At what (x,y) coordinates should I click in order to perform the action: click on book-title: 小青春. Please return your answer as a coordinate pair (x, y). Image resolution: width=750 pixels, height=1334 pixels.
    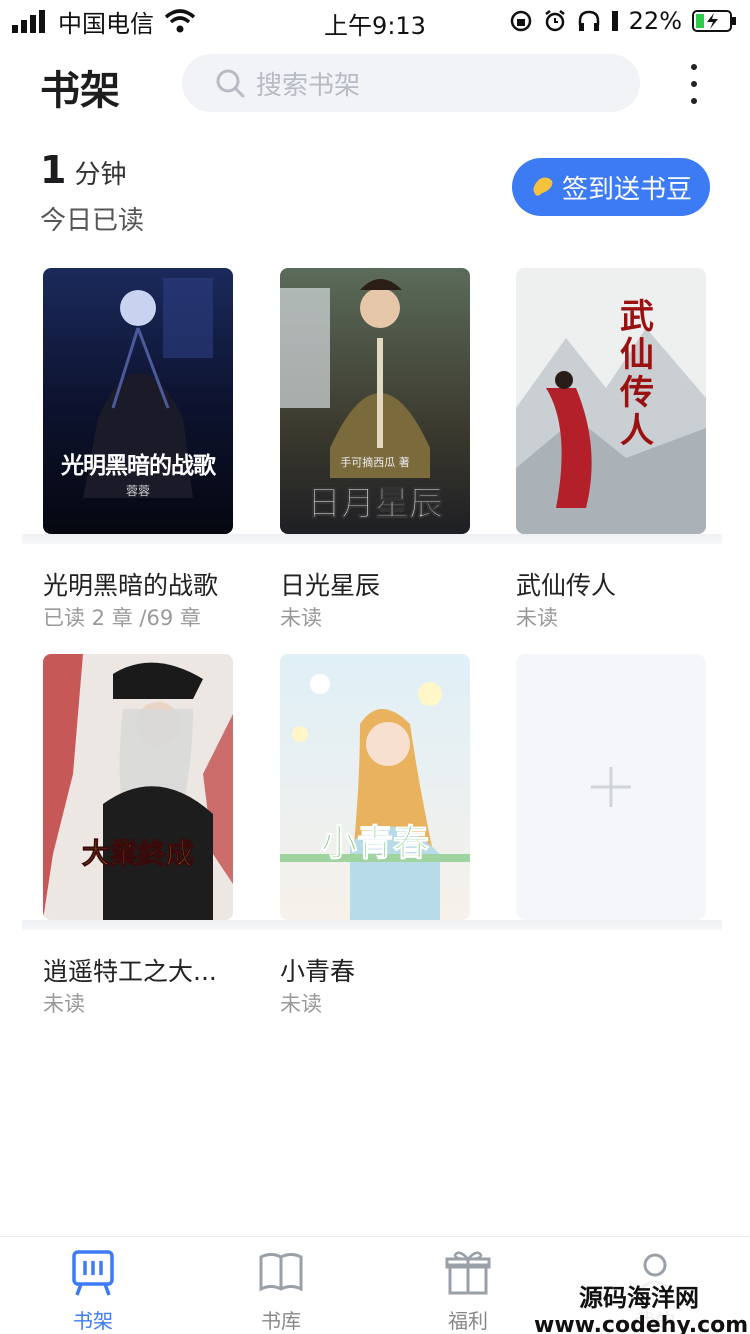
    Looking at the image, I should click on (318, 971).